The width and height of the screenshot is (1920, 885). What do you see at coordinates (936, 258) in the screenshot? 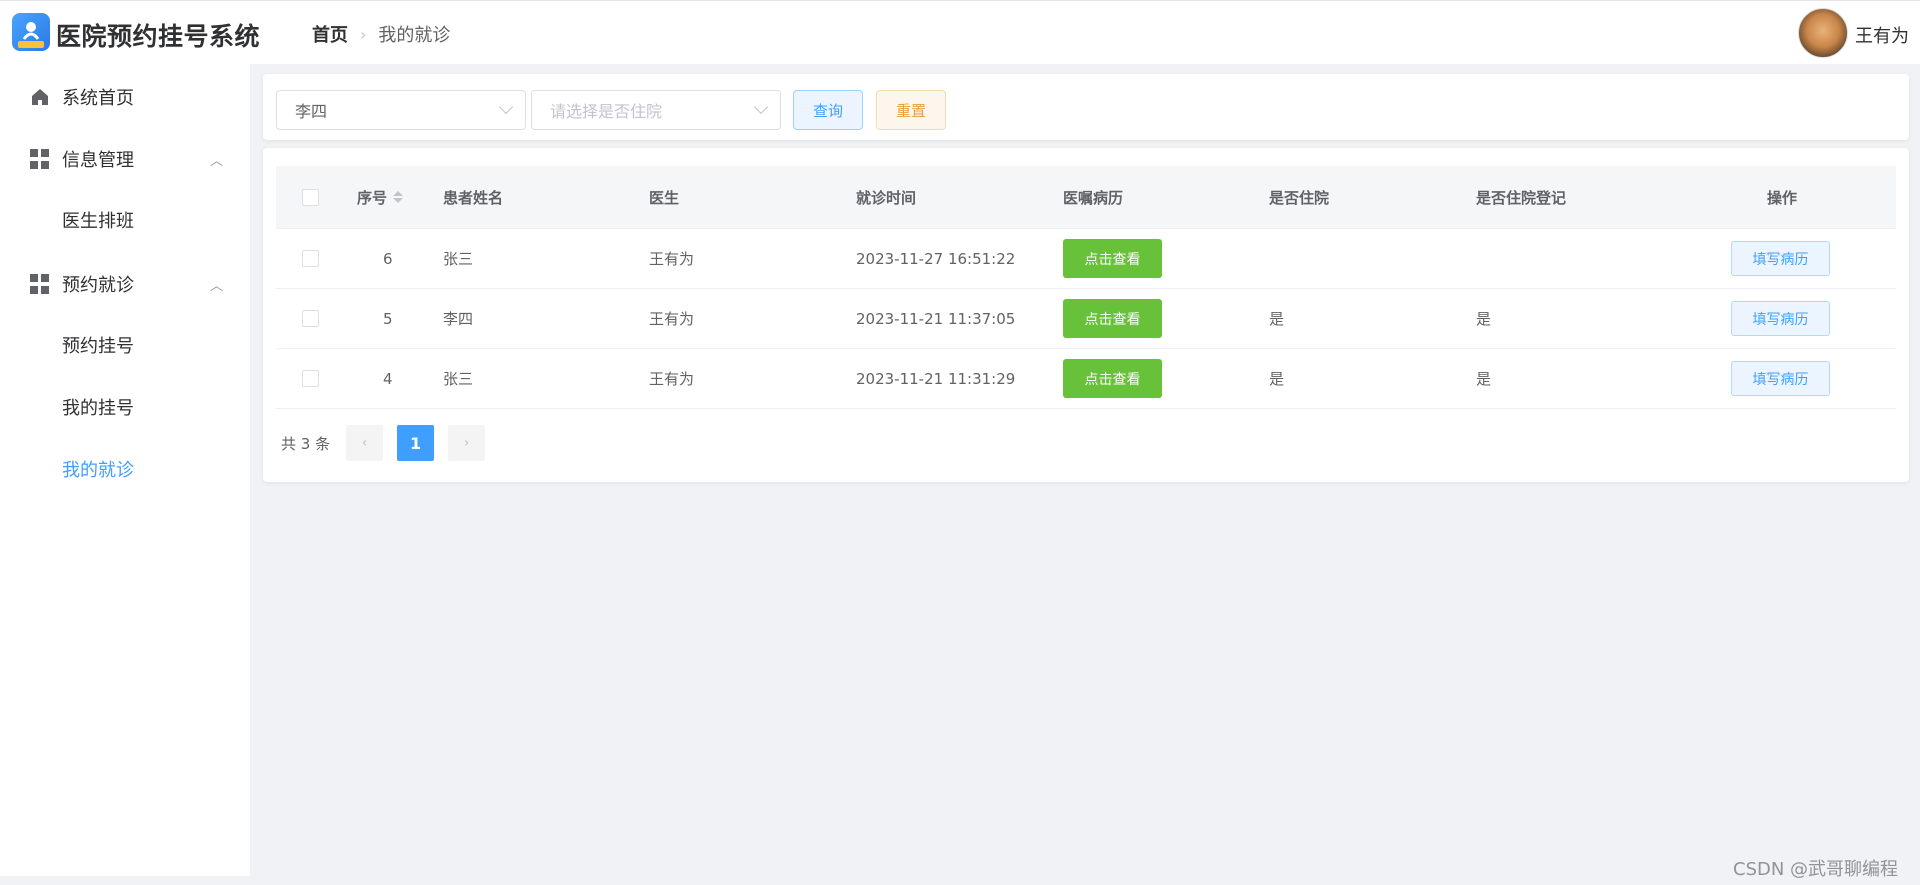
I see `cell-time: 2023-11-27 16:51:22` at bounding box center [936, 258].